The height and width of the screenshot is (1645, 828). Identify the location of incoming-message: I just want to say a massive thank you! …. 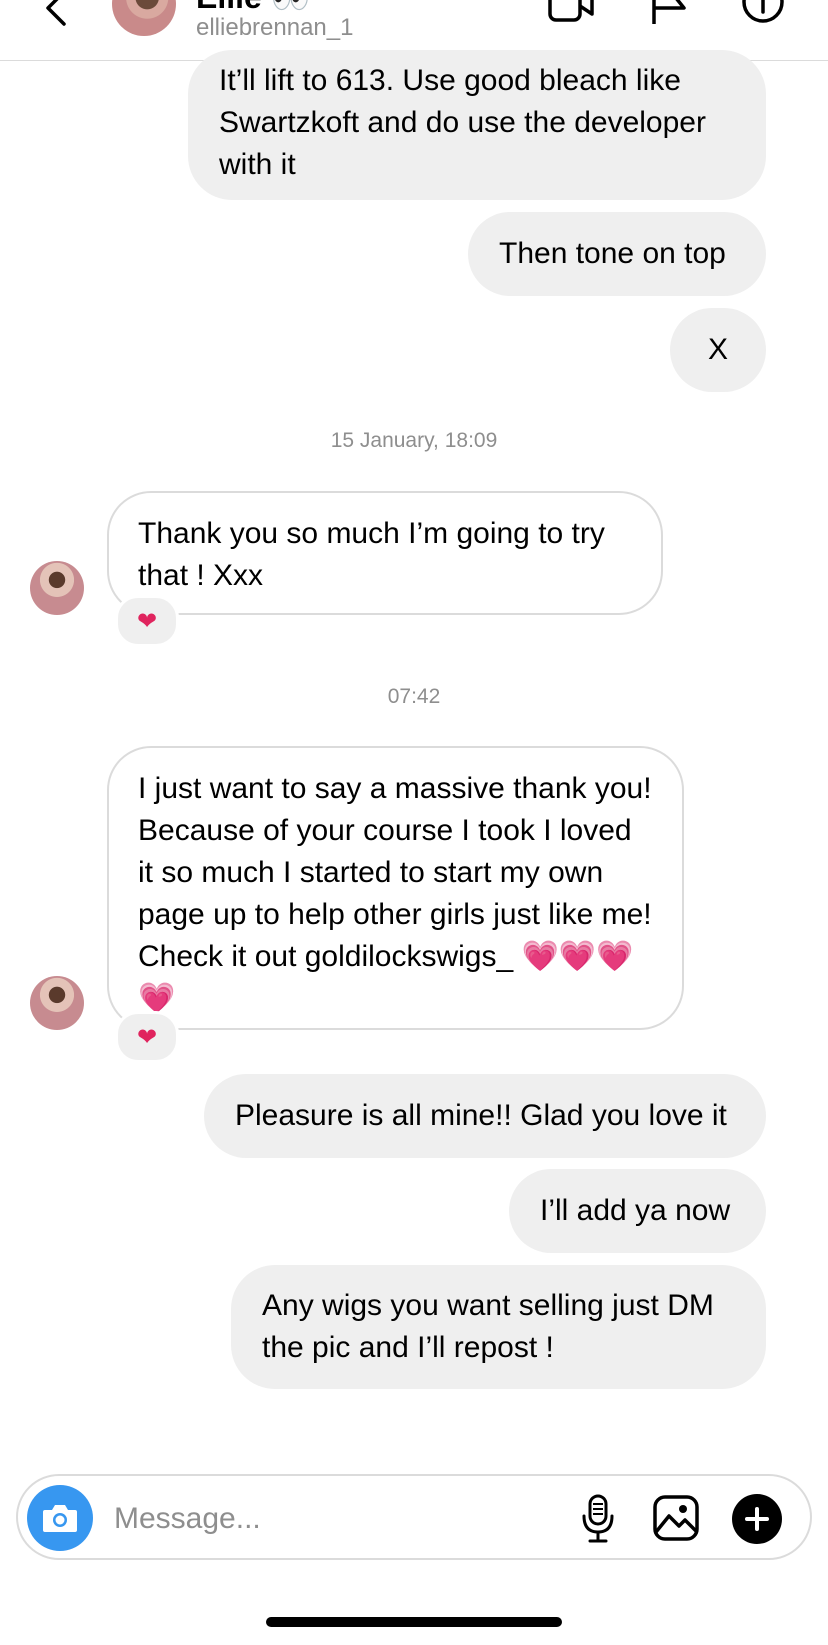
(395, 888).